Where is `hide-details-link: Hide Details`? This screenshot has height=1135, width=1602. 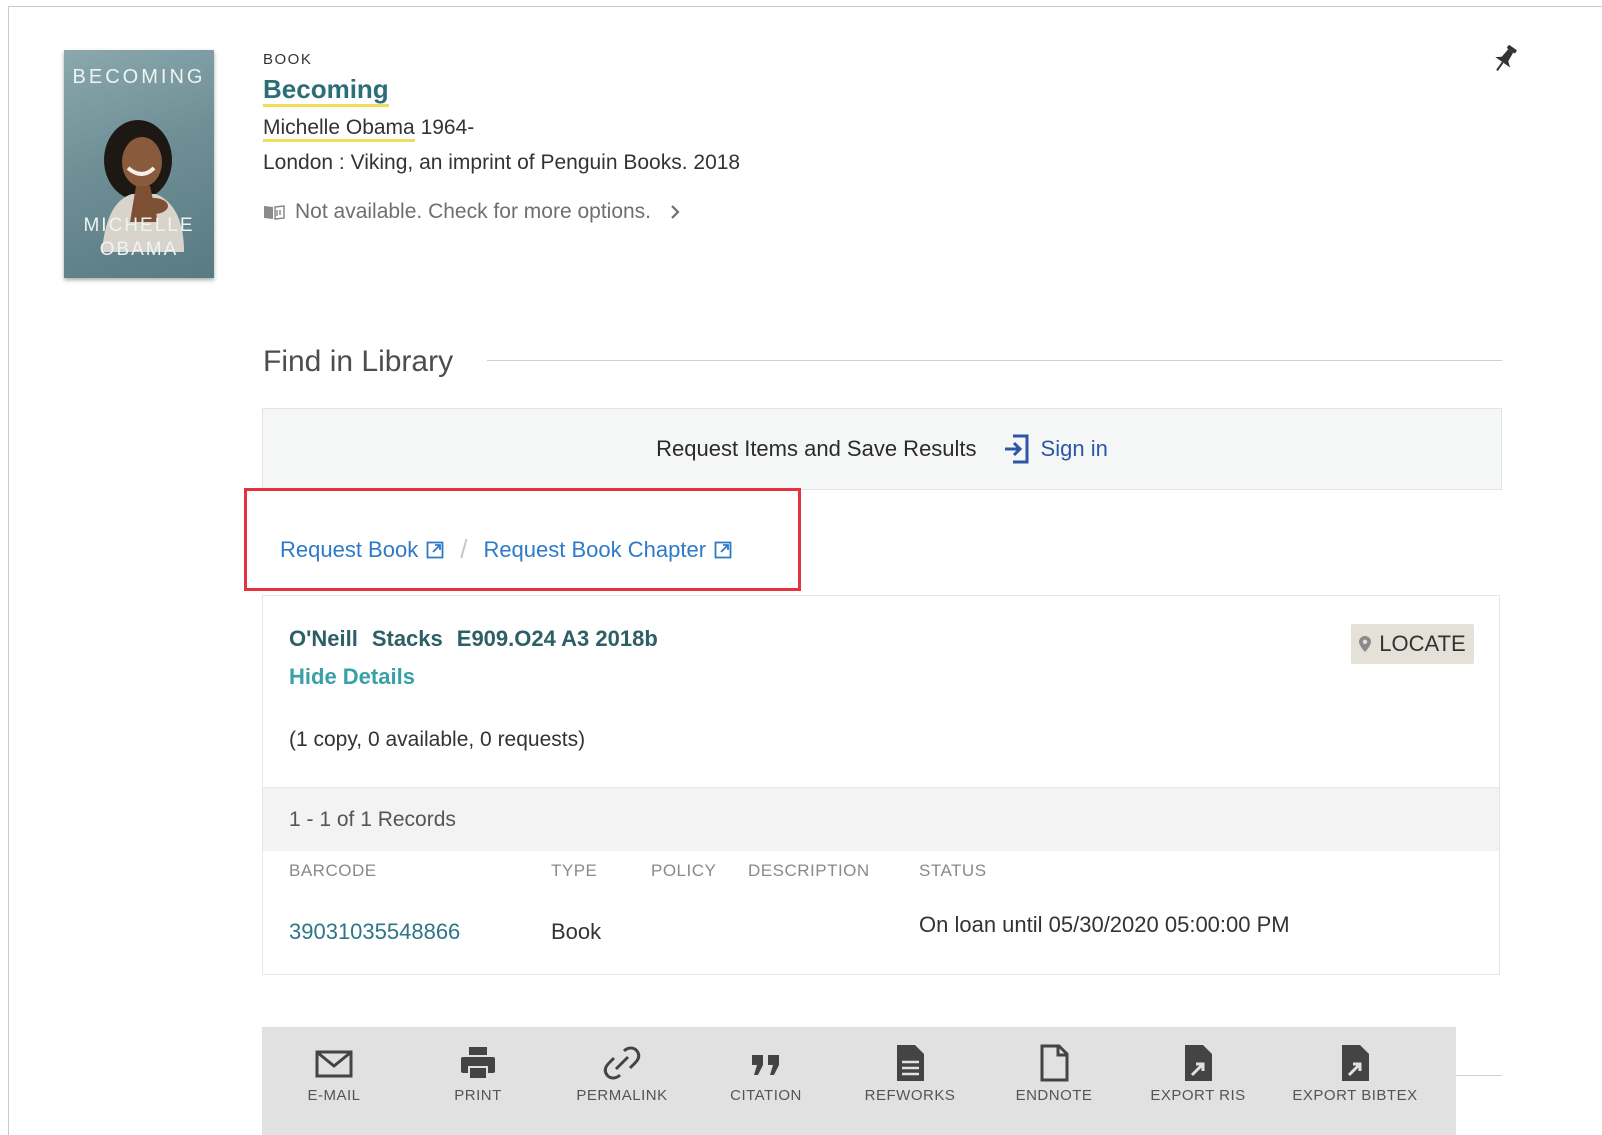 hide-details-link: Hide Details is located at coordinates (352, 677).